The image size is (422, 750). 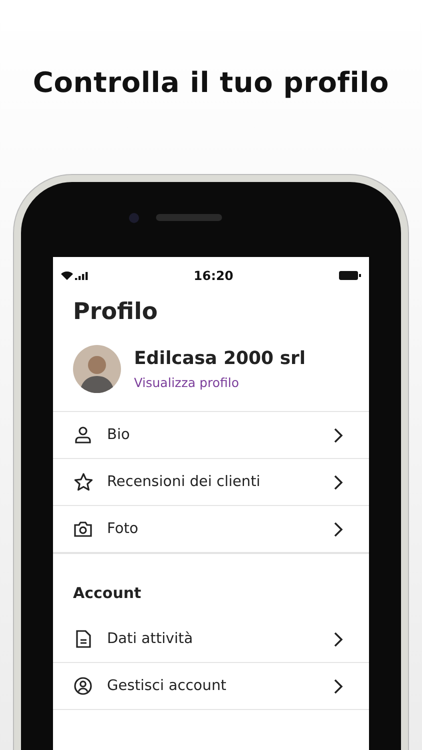 I want to click on avatar-icon, so click(x=97, y=369).